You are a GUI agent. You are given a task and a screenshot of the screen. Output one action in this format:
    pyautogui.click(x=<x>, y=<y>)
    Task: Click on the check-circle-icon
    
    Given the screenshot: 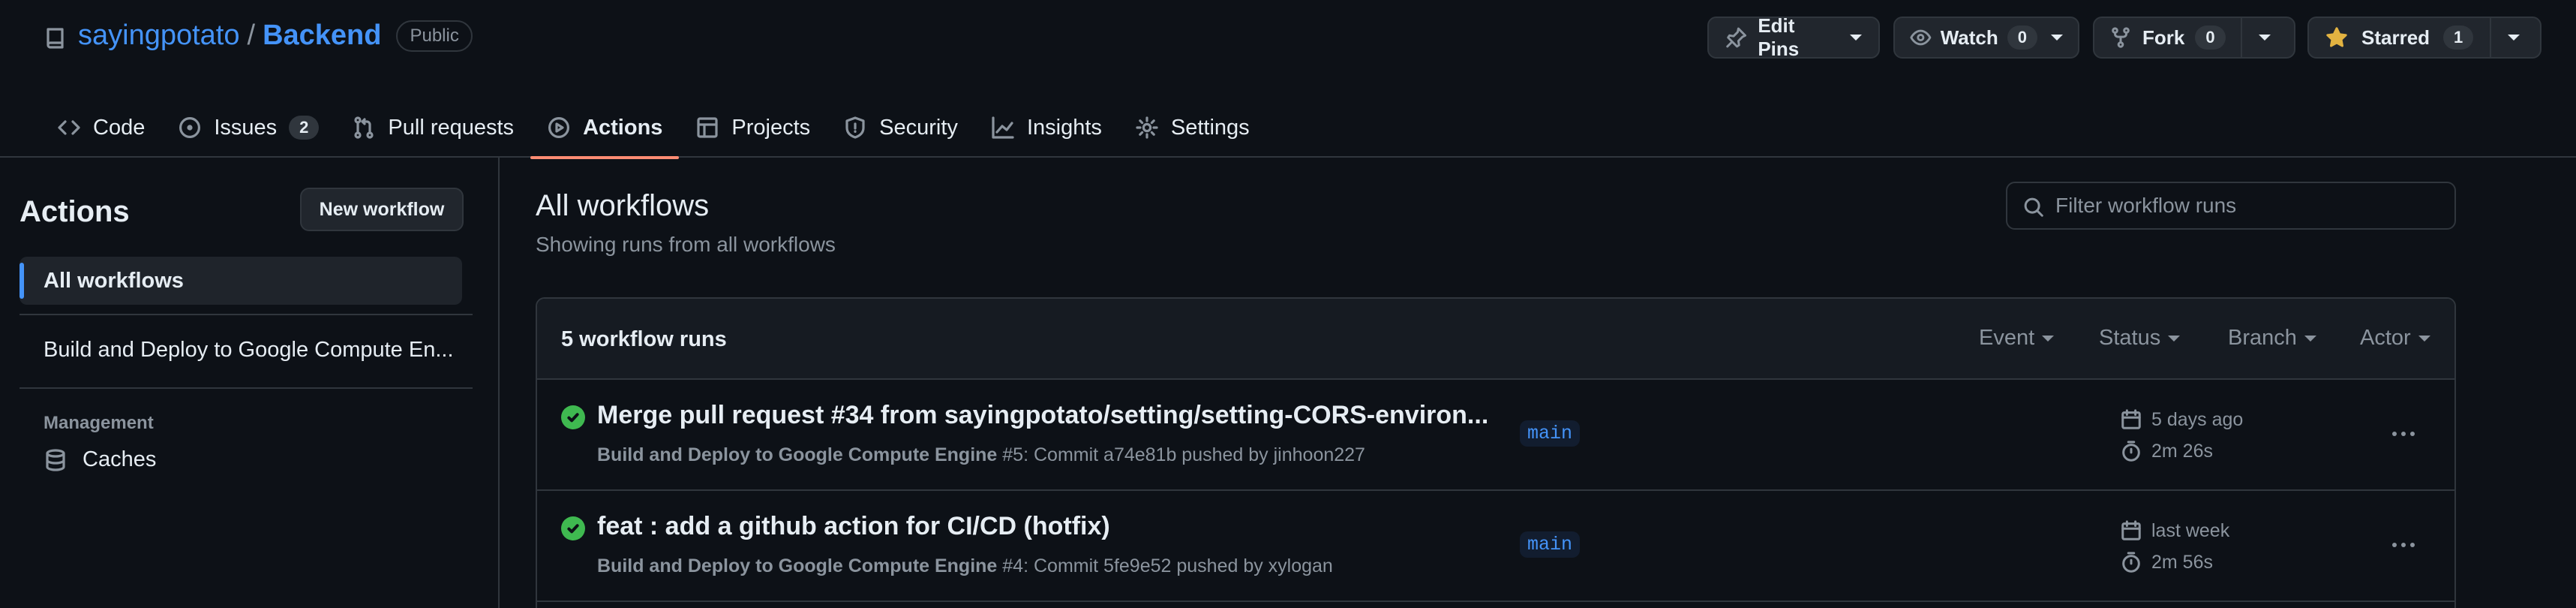 What is the action you would take?
    pyautogui.click(x=573, y=417)
    